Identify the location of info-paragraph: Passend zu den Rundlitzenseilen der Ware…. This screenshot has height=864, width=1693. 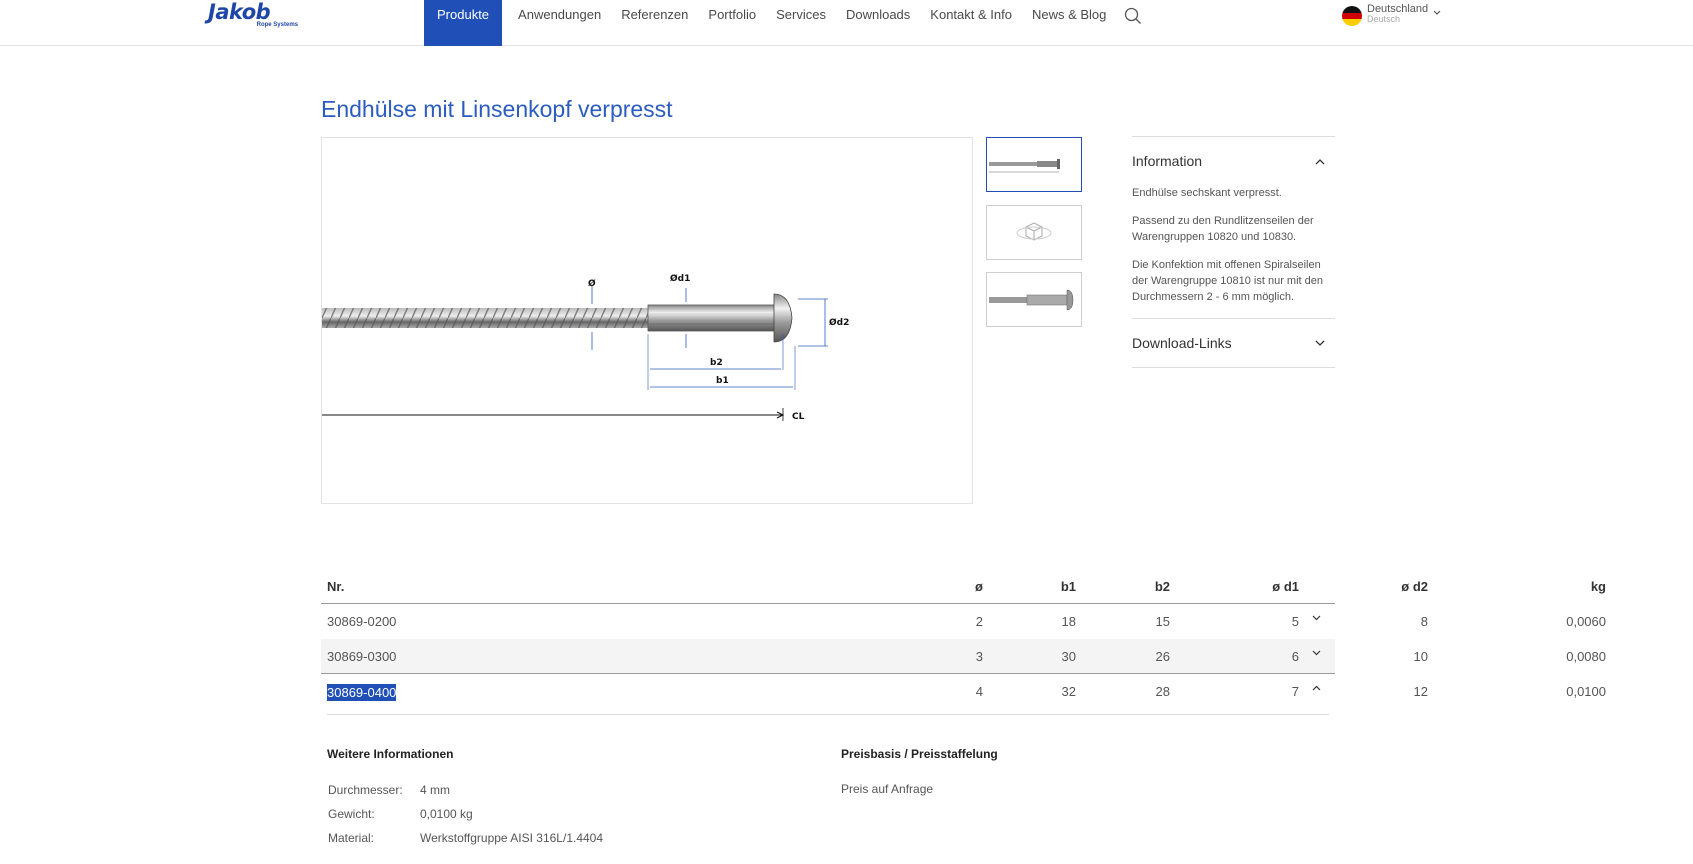
(1223, 229).